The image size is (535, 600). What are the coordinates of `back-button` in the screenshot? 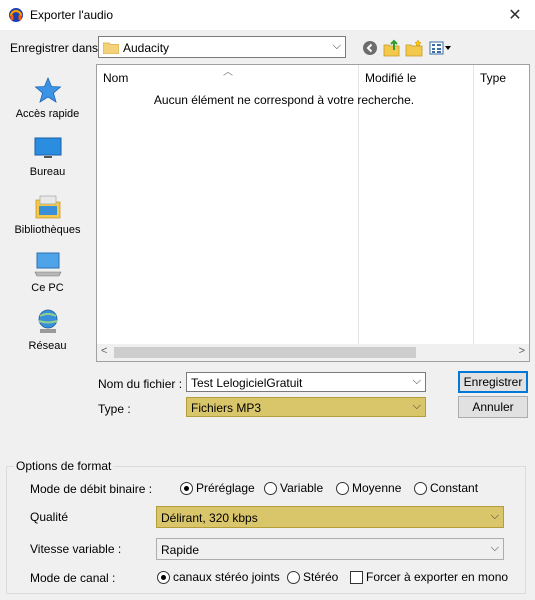 It's located at (370, 48).